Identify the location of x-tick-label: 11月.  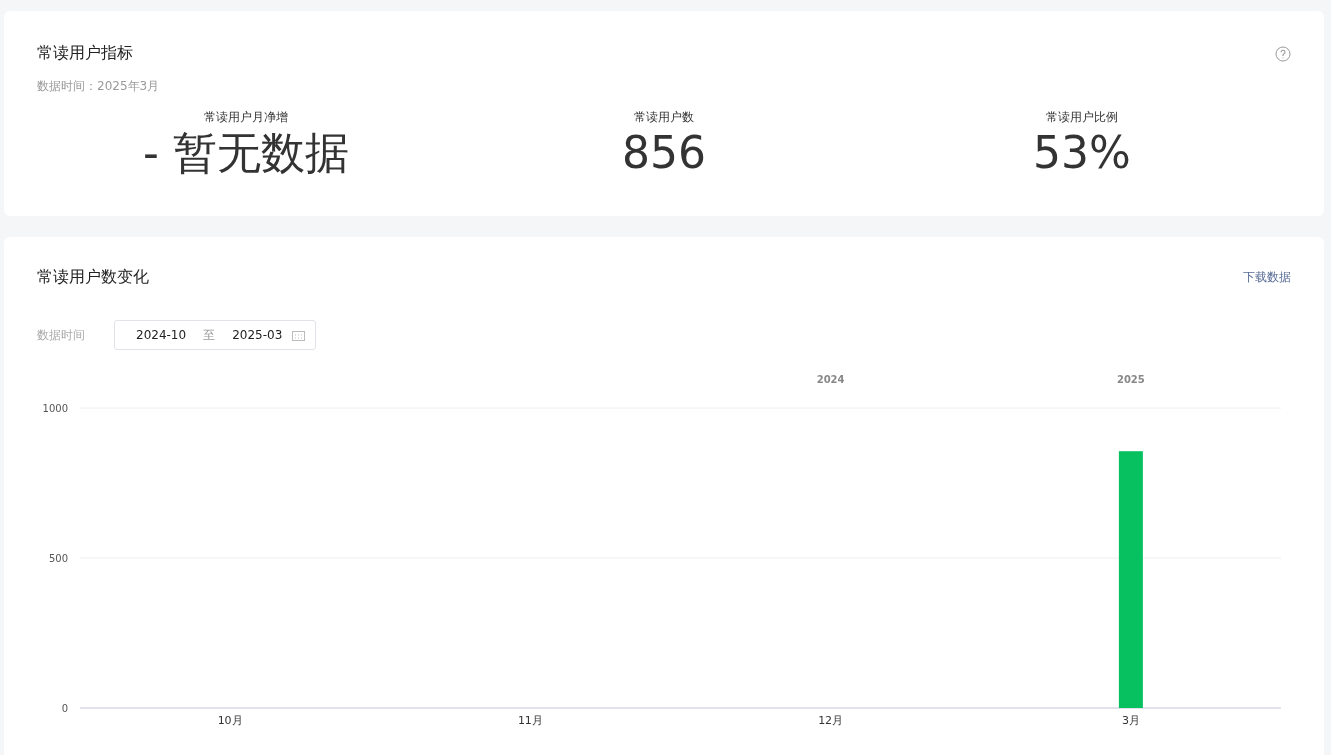
(530, 720).